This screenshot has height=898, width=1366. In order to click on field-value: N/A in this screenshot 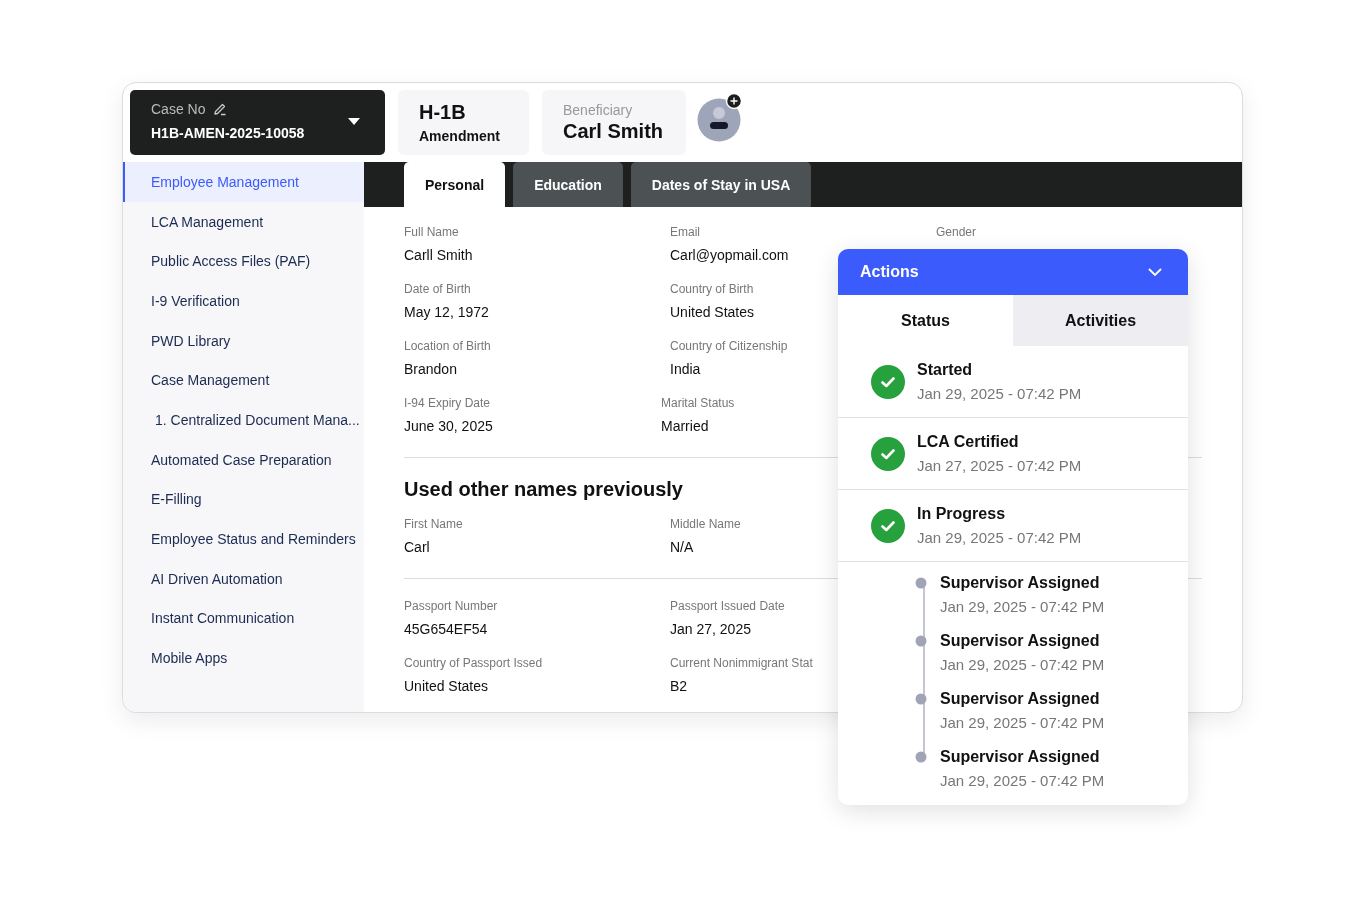, I will do `click(682, 547)`.